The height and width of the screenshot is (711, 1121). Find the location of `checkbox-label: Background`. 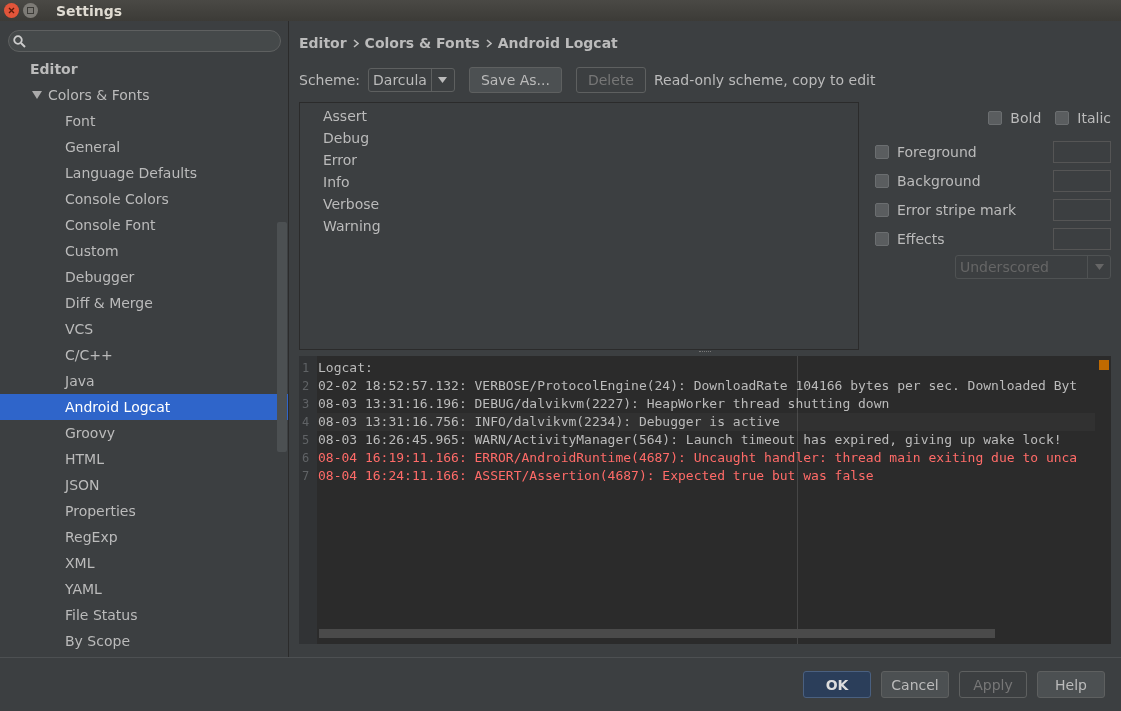

checkbox-label: Background is located at coordinates (939, 180).